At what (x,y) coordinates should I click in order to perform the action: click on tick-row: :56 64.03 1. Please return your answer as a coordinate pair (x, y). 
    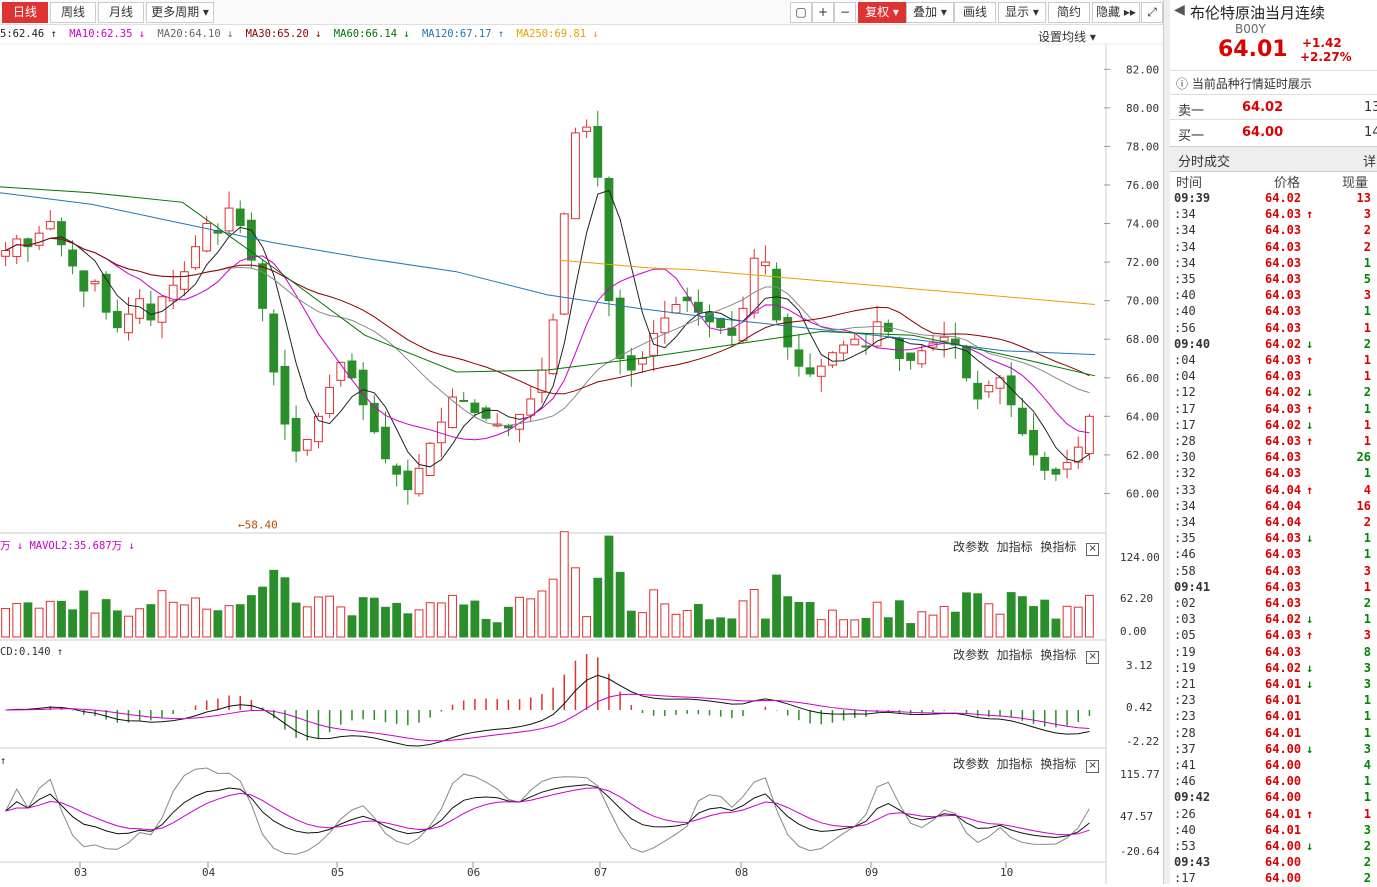
    Looking at the image, I should click on (1273, 329).